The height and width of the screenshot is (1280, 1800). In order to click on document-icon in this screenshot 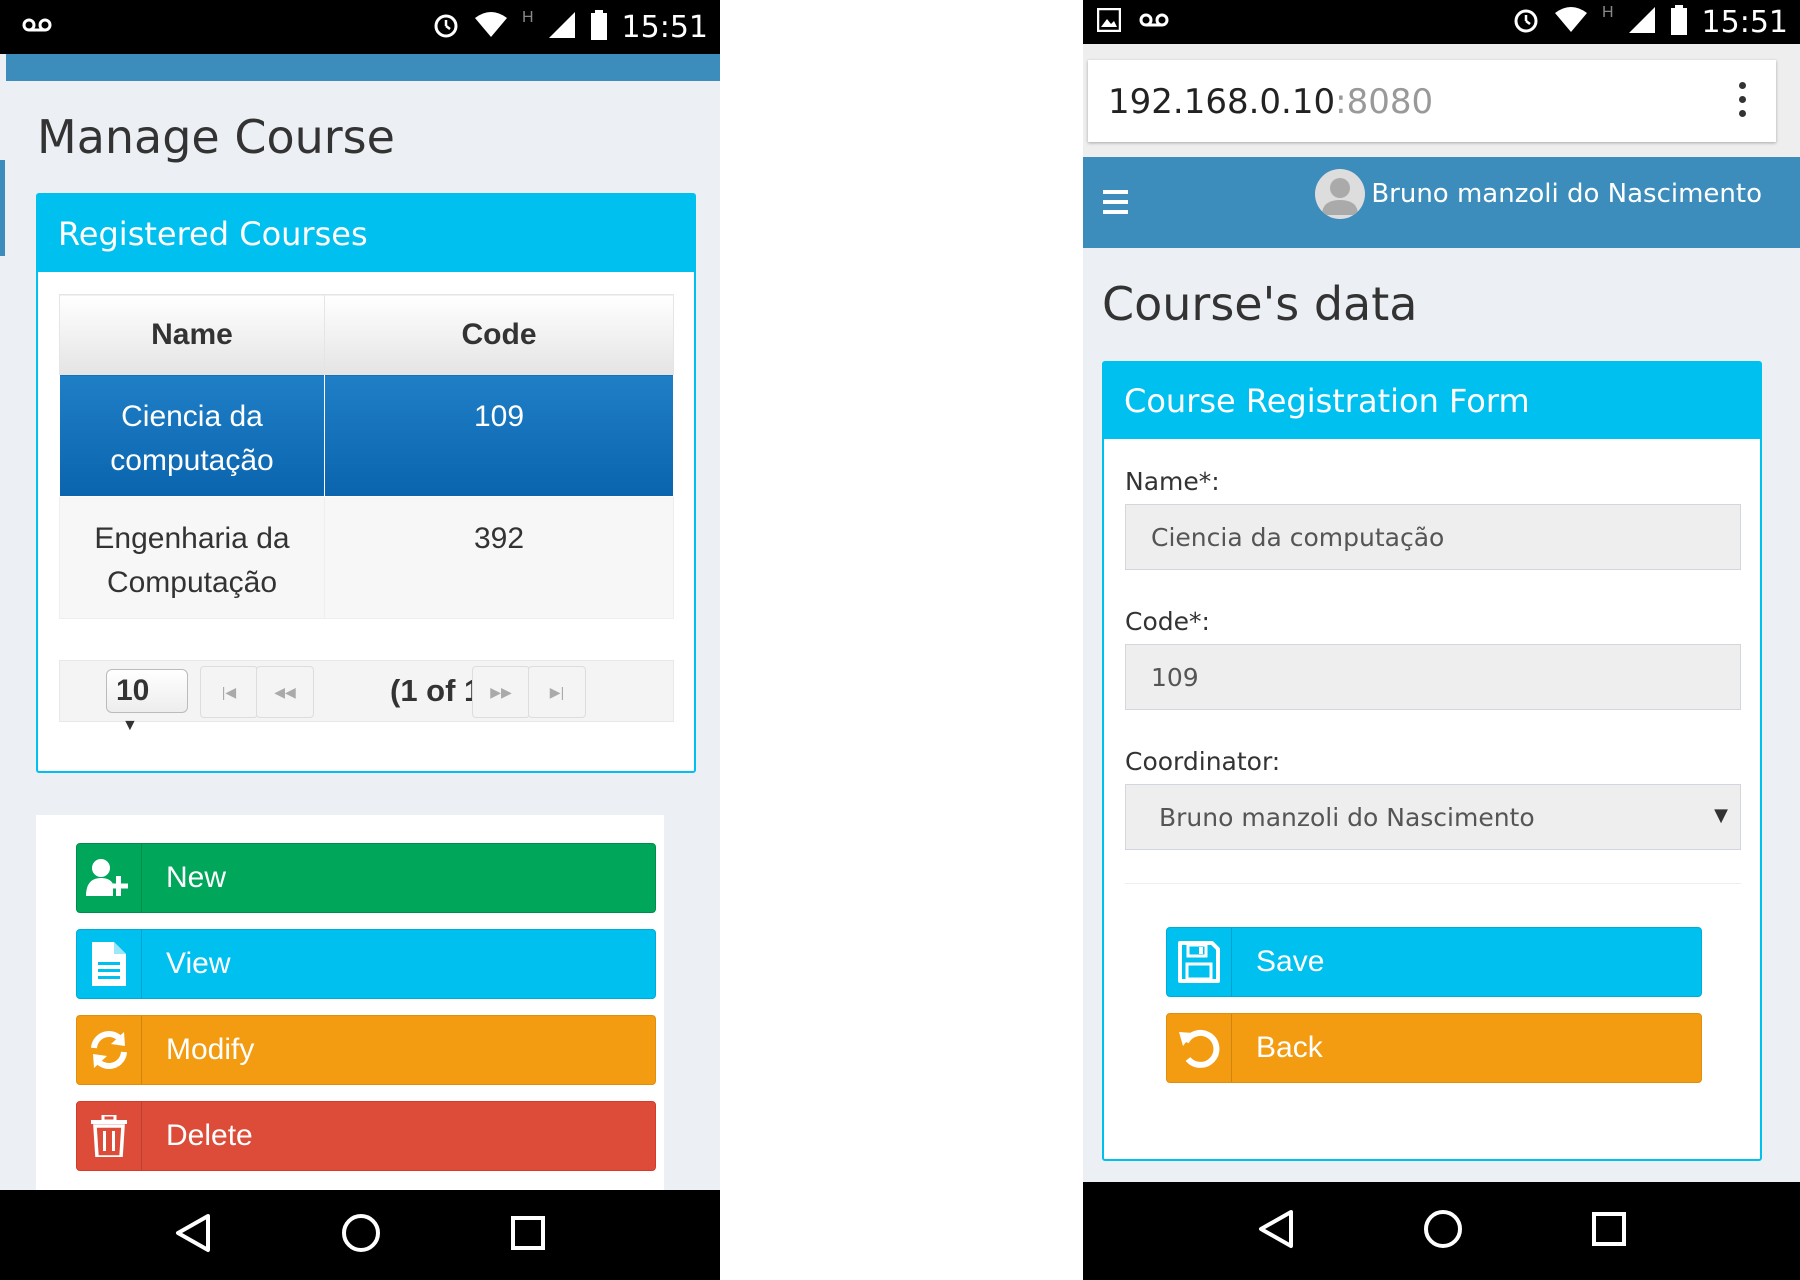, I will do `click(109, 964)`.